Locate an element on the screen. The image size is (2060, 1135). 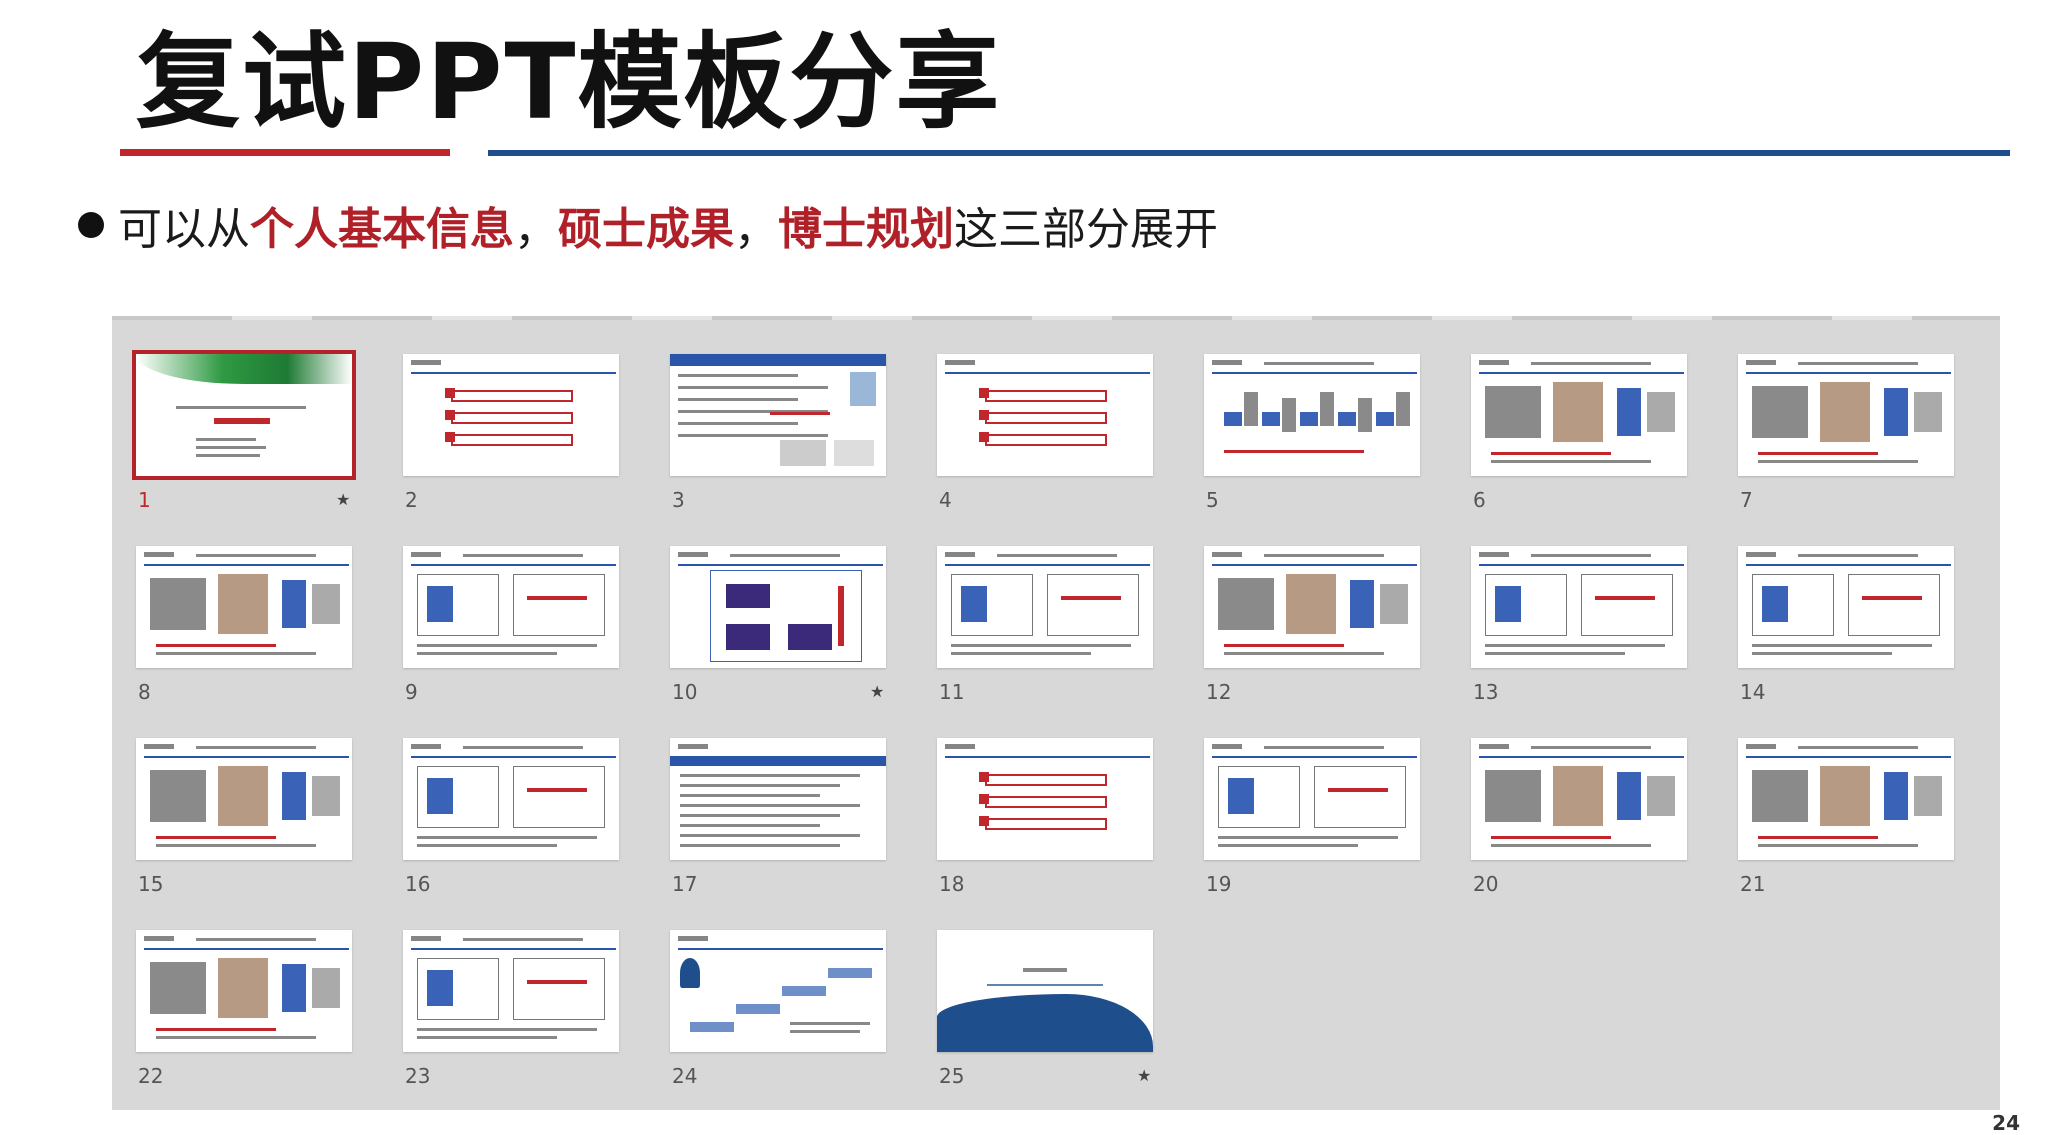
thumbnail-contents-box is located at coordinates (1046, 418).